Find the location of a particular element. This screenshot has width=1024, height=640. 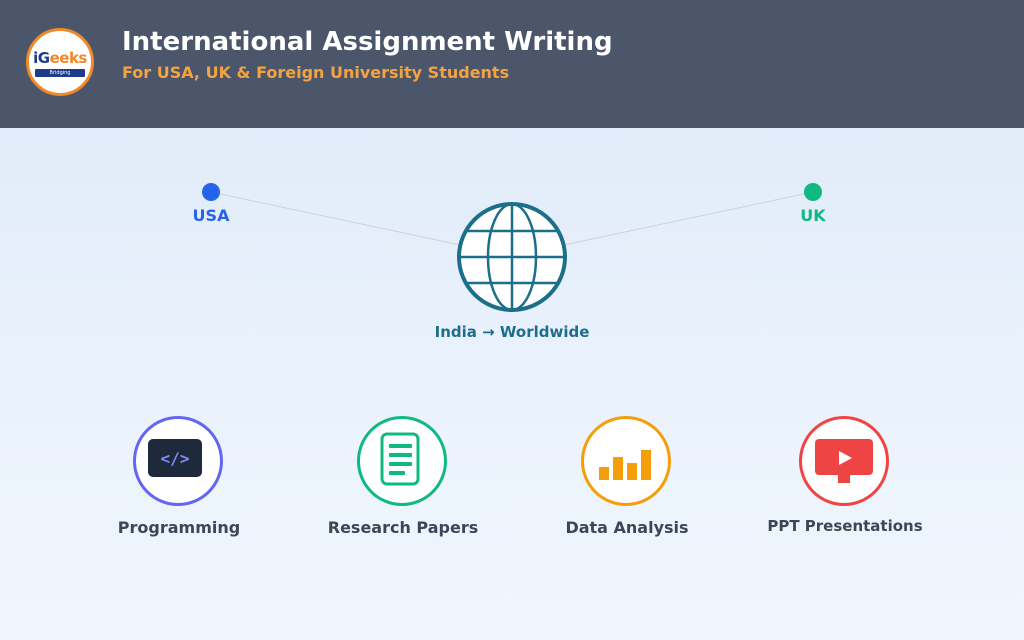

uk-dot is located at coordinates (813, 192).